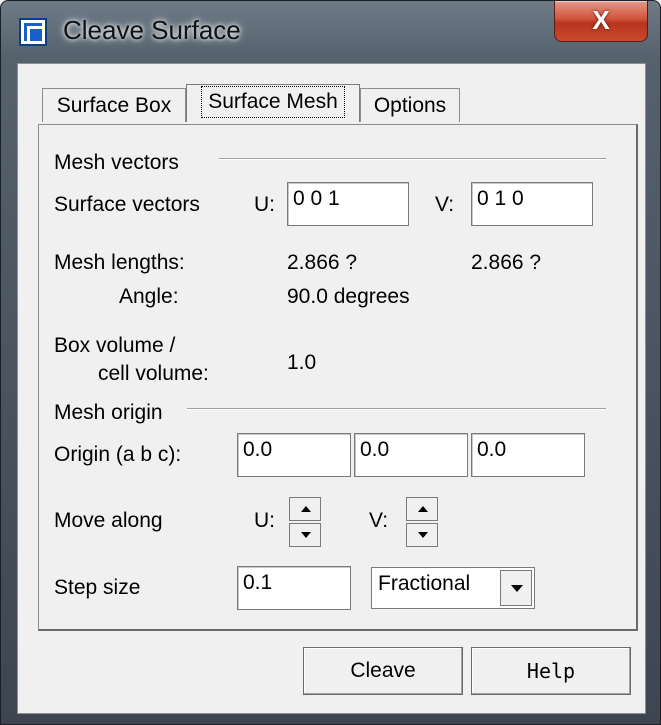  I want to click on move-u-down-button, so click(305, 535).